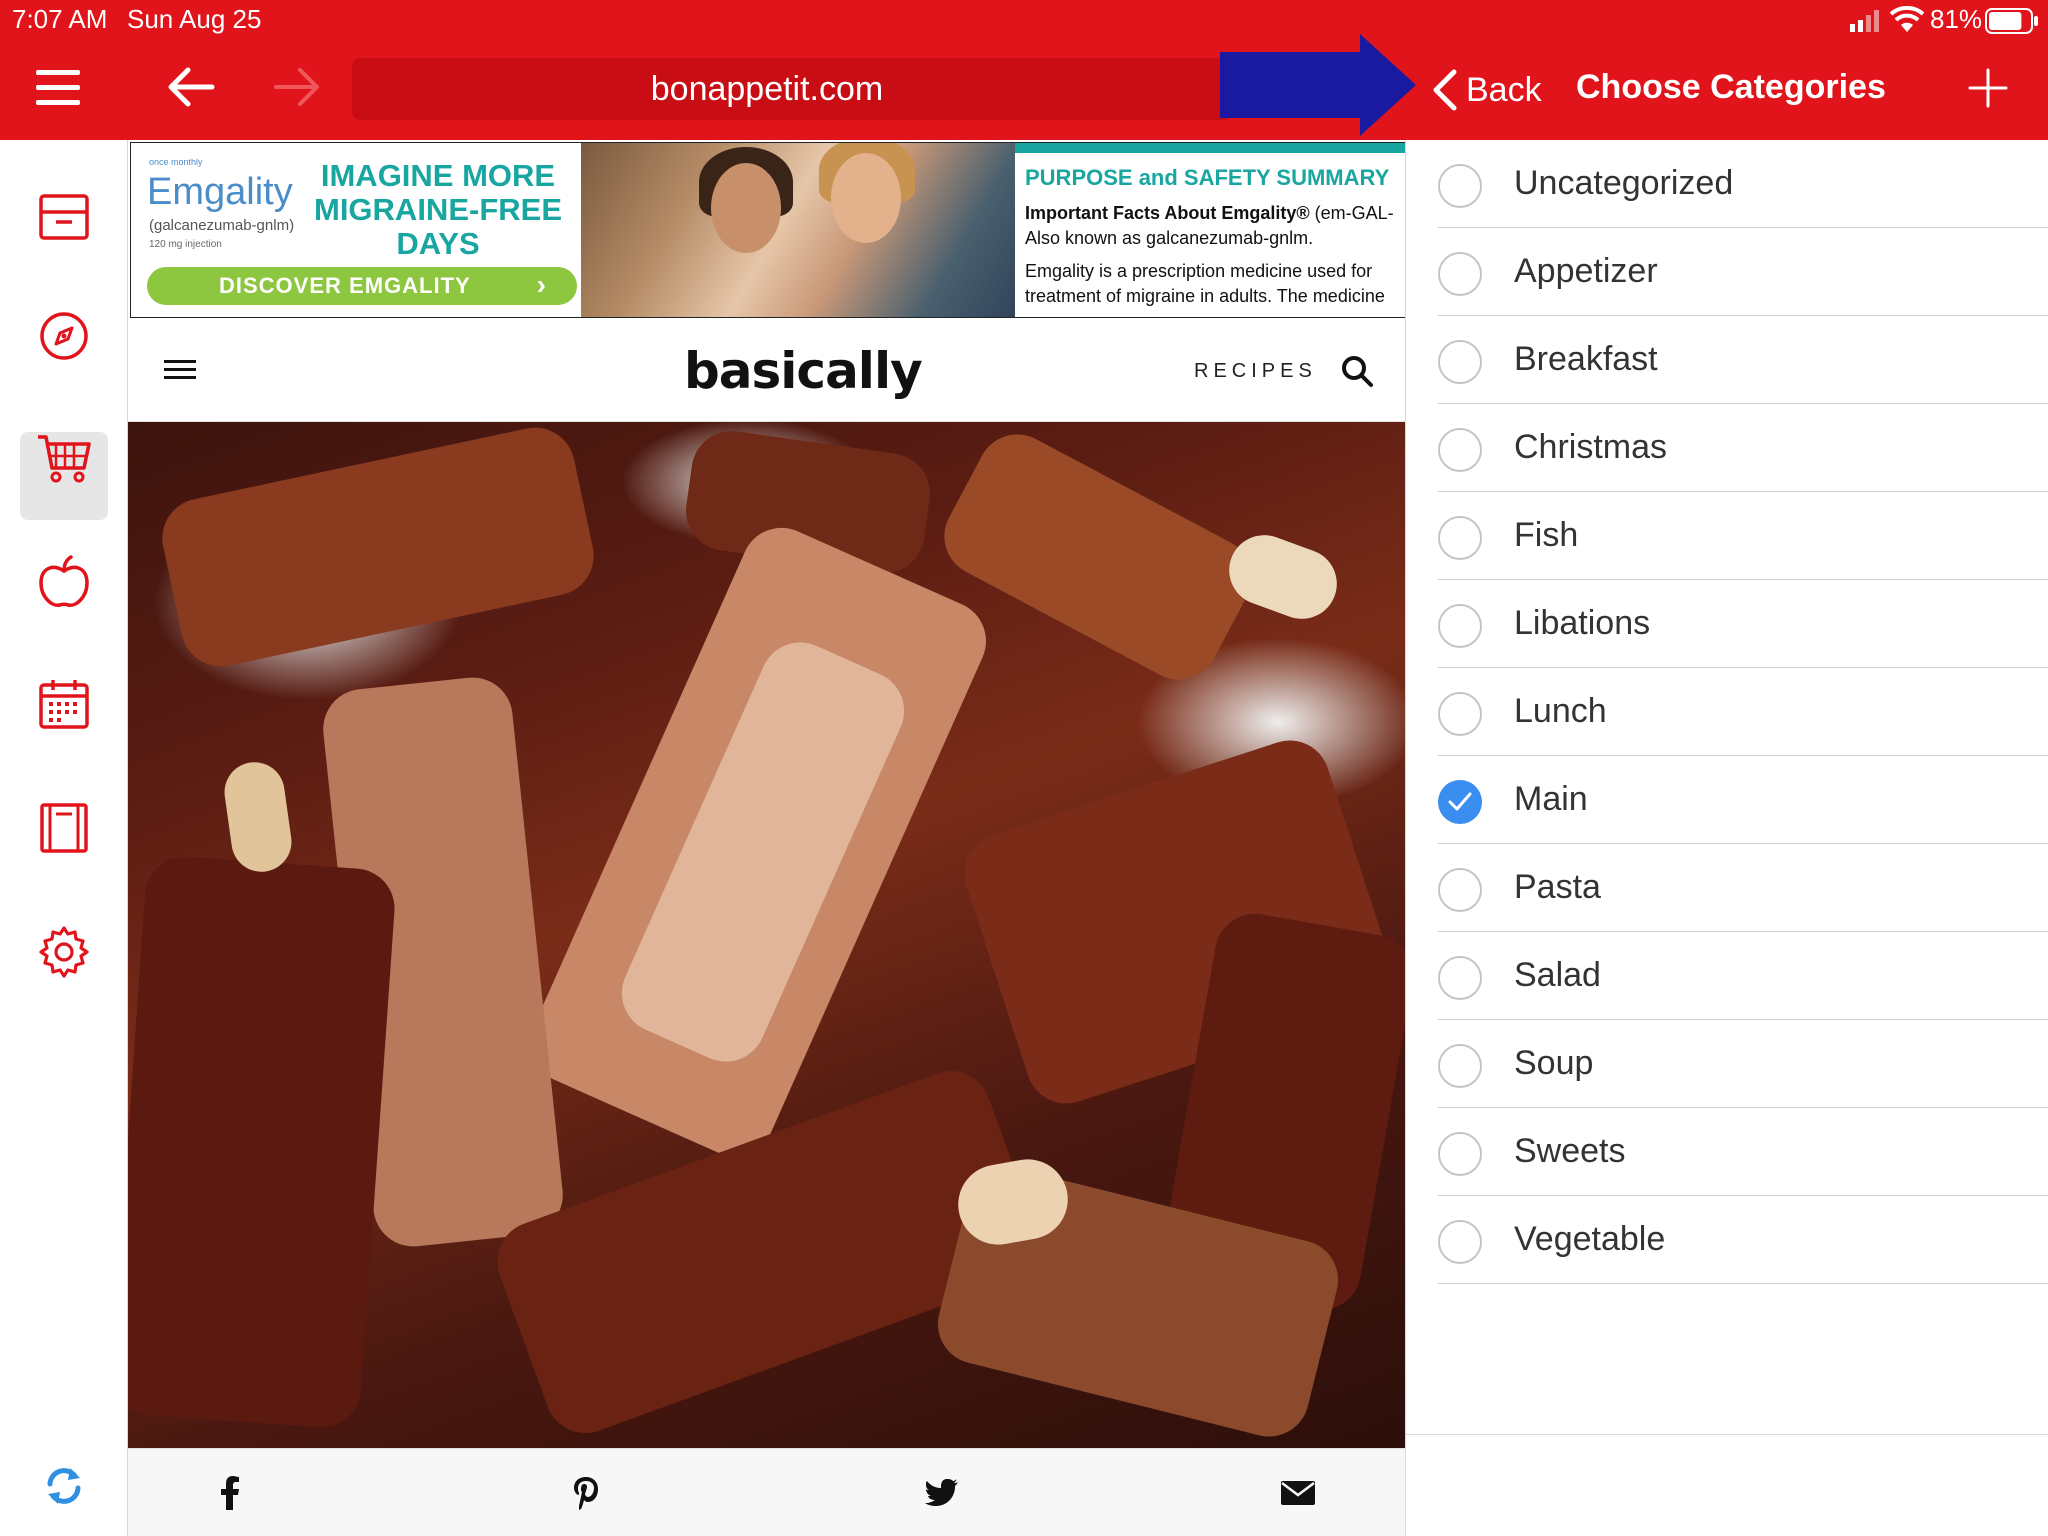  What do you see at coordinates (1731, 87) in the screenshot?
I see `panel-title: Choose Categories` at bounding box center [1731, 87].